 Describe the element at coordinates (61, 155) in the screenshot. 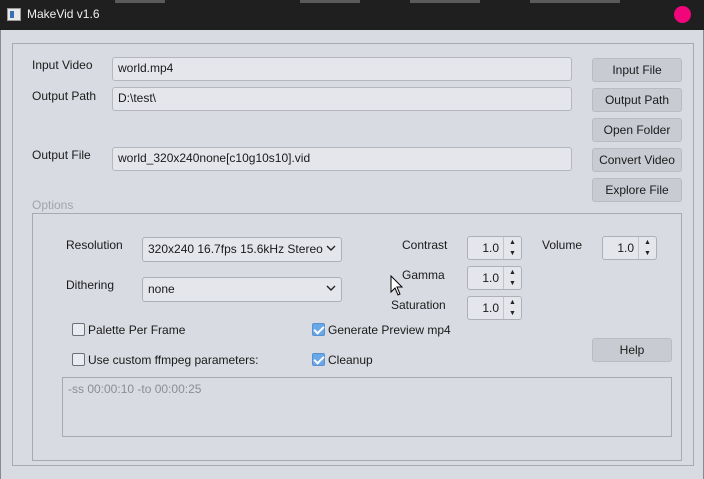

I see `output-file-label: Output File` at that location.